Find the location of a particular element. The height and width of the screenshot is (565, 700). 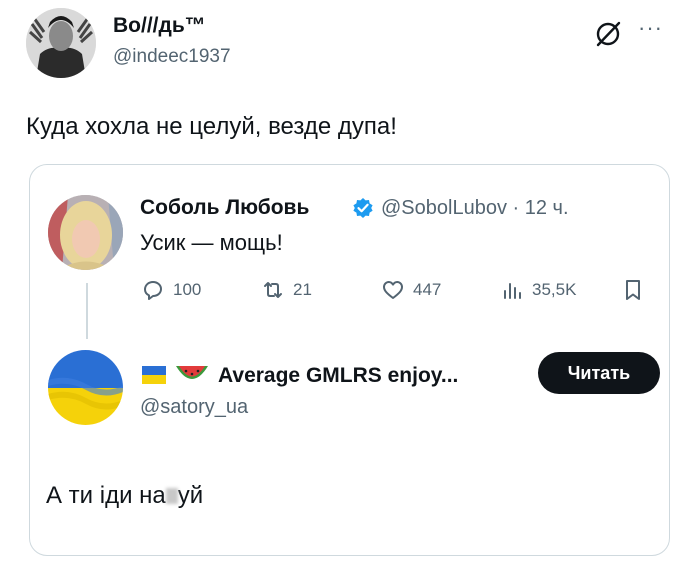

views-icon is located at coordinates (512, 291).